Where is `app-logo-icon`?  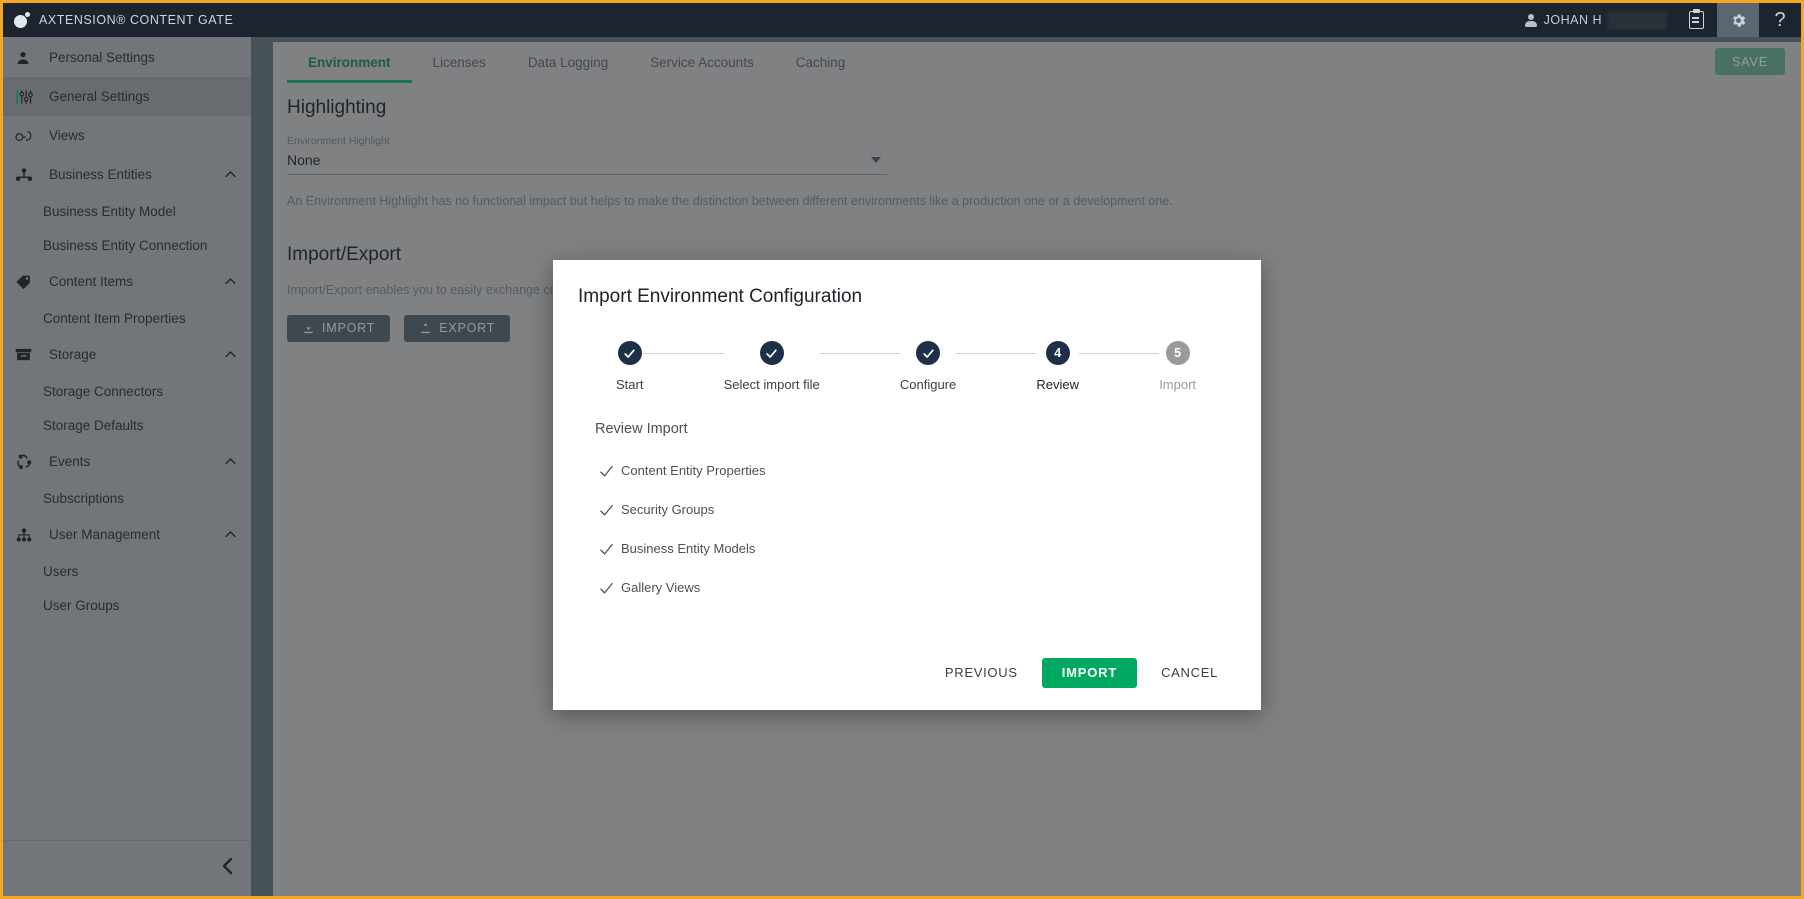 app-logo-icon is located at coordinates (22, 20).